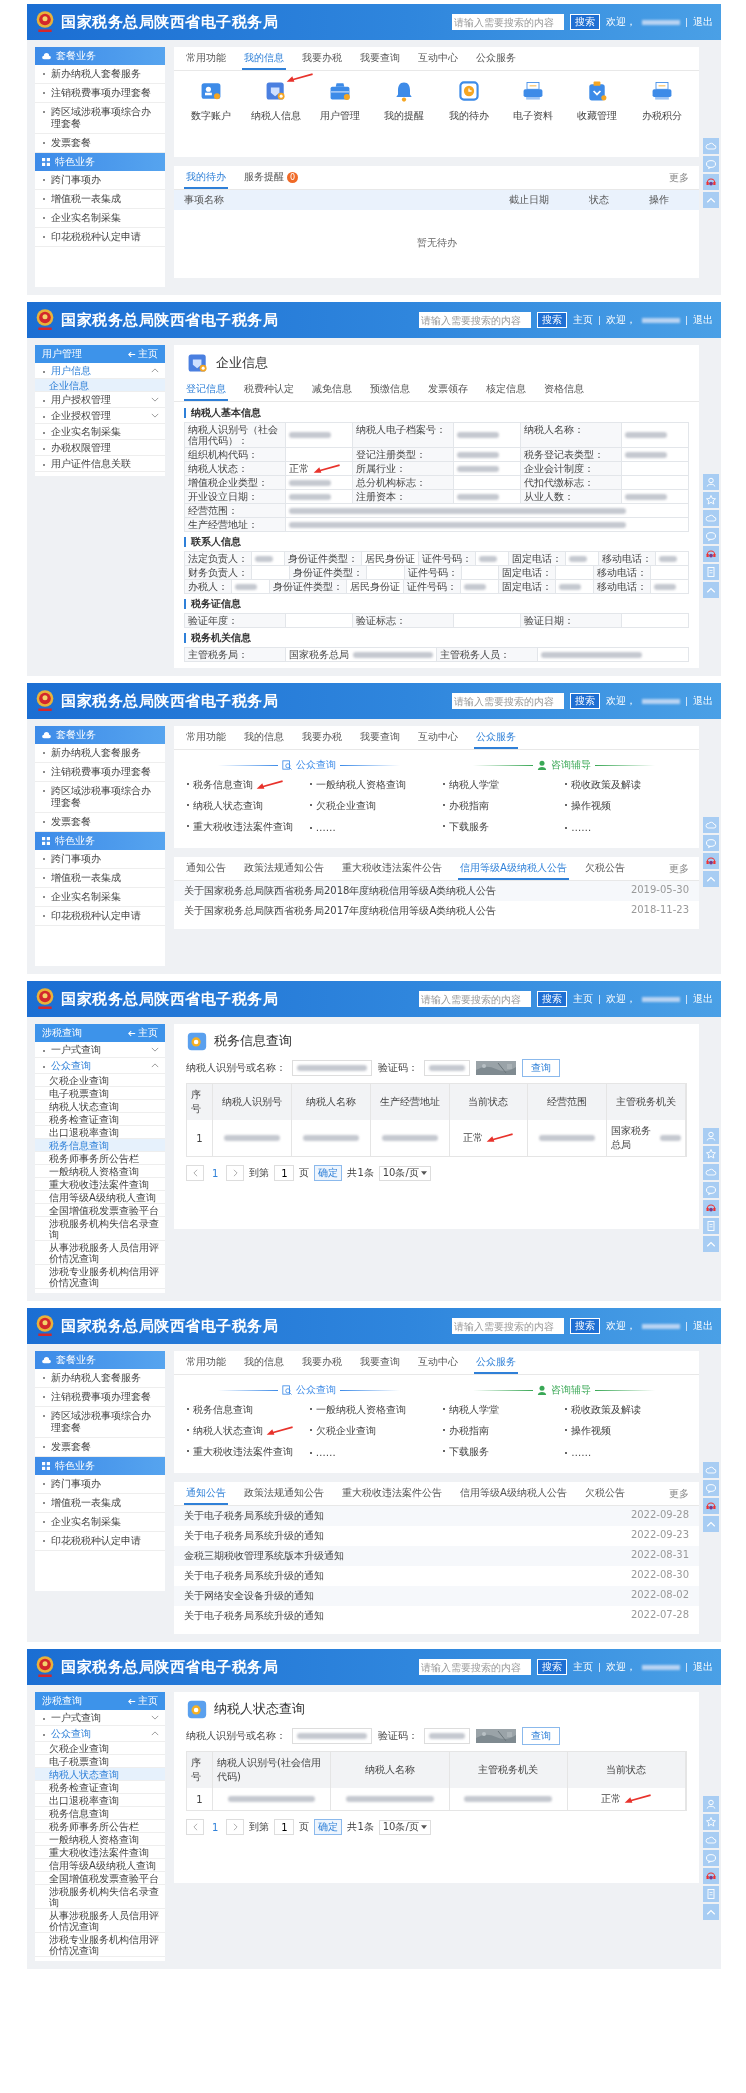 Image resolution: width=746 pixels, height=2093 pixels. Describe the element at coordinates (100, 753) in the screenshot. I see `sidebar-item: 新办纳税人套餐服务` at that location.